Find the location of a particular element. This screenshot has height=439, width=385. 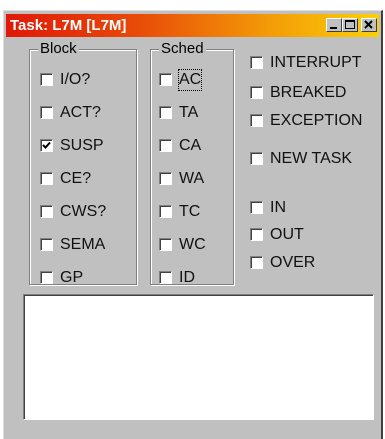

checkmark-icon is located at coordinates (46, 145).